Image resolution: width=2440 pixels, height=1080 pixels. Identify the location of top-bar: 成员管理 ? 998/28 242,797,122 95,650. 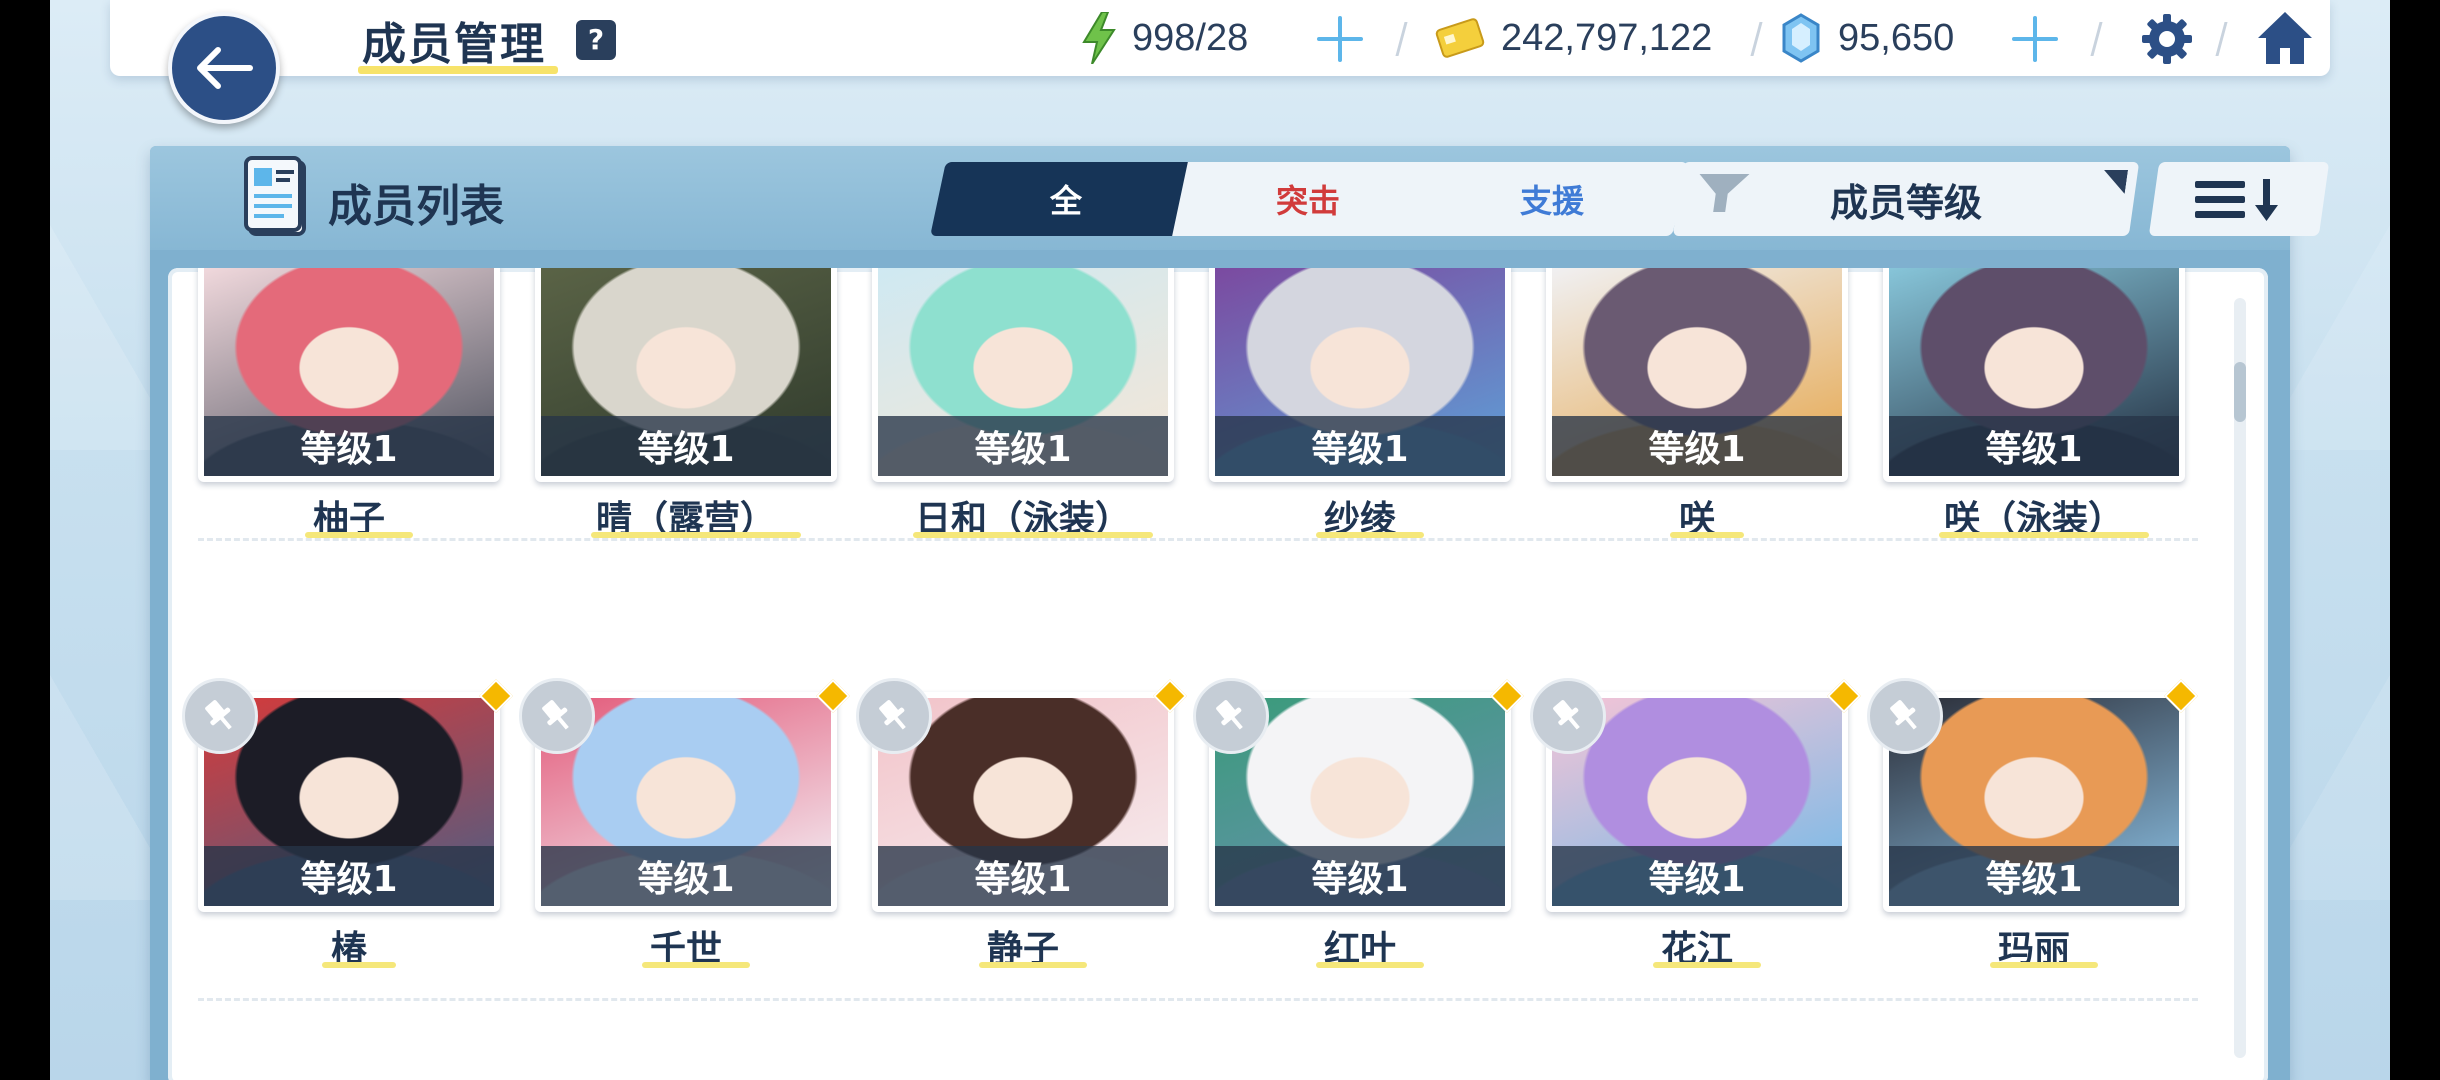
(1220, 38).